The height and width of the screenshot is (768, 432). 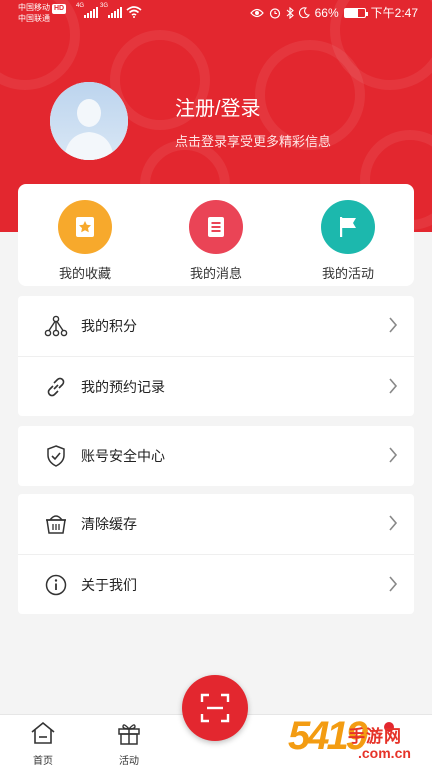 What do you see at coordinates (216, 326) in the screenshot?
I see `menu-item-points: 我的积分` at bounding box center [216, 326].